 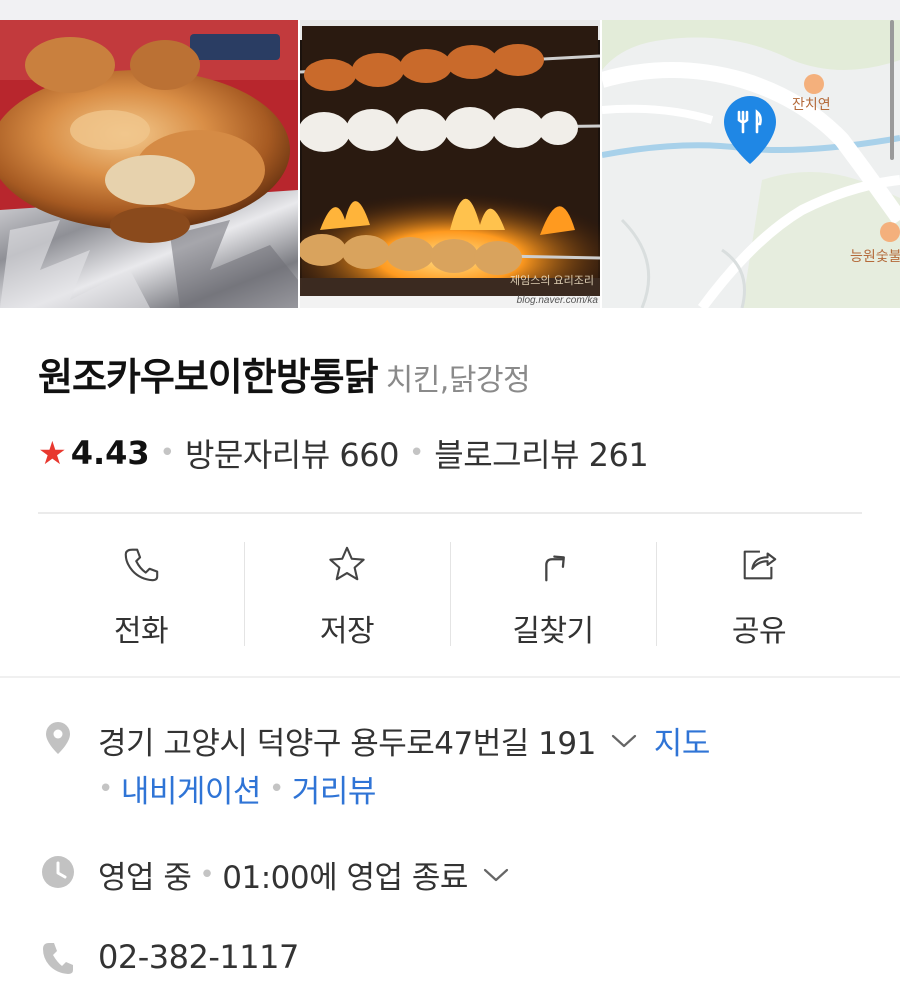 I want to click on save-button-label: 저장, so click(x=347, y=631).